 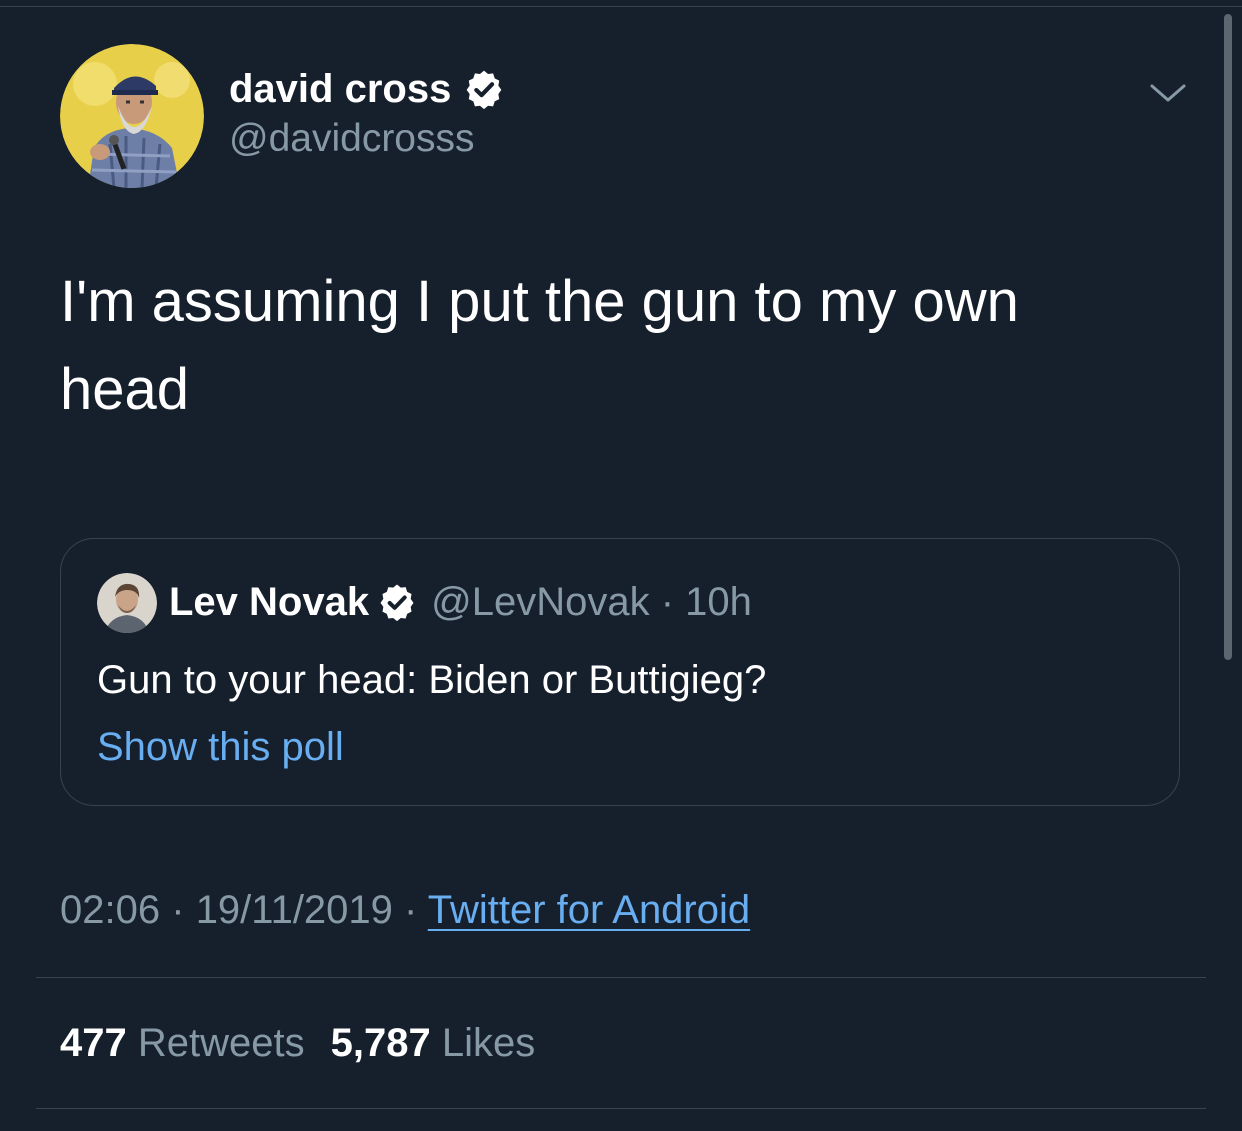 What do you see at coordinates (432, 680) in the screenshot?
I see `quoted-tweet-text: Gun to your head: Biden or Buttigieg?` at bounding box center [432, 680].